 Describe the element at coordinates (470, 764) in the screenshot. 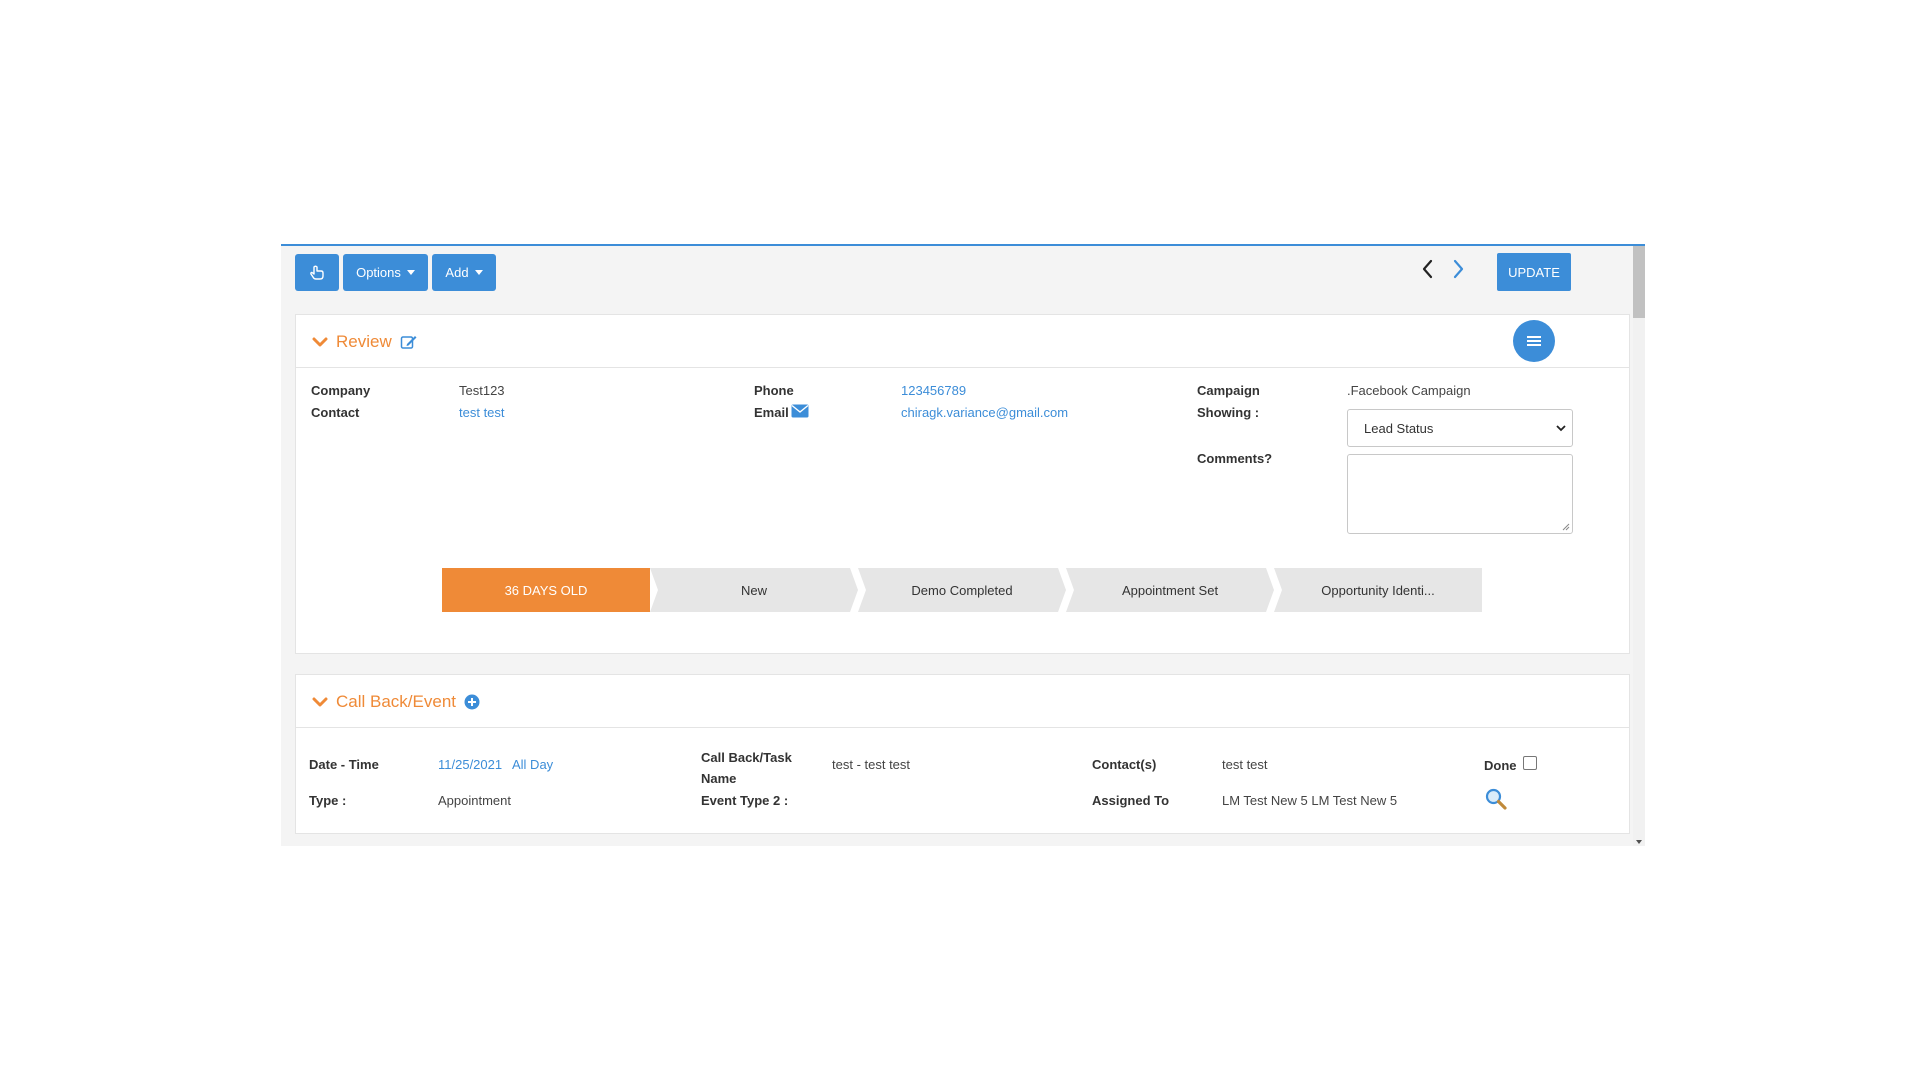

I see `date-link: 11/25/2021` at that location.